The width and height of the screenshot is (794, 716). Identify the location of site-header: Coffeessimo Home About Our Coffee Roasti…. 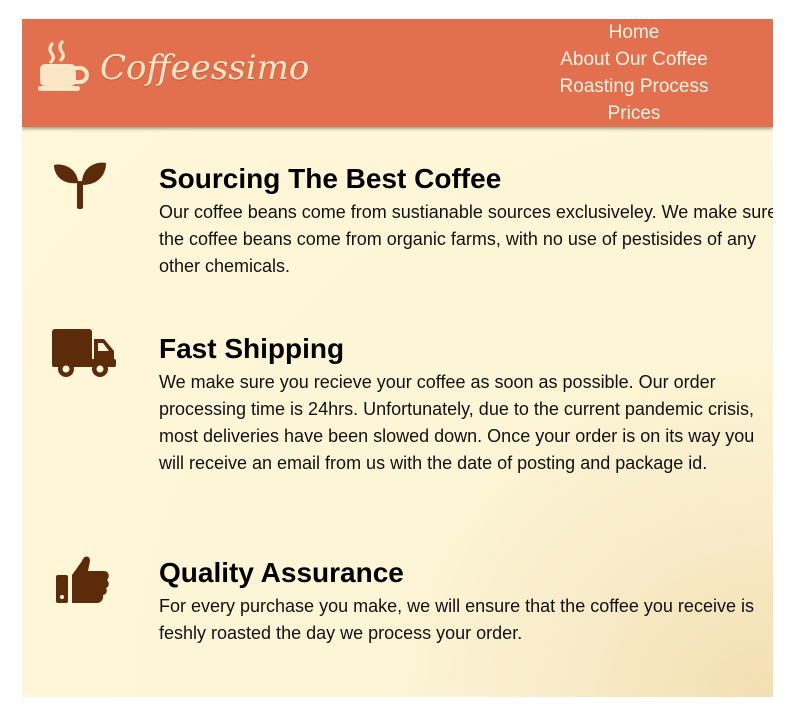
(397, 73).